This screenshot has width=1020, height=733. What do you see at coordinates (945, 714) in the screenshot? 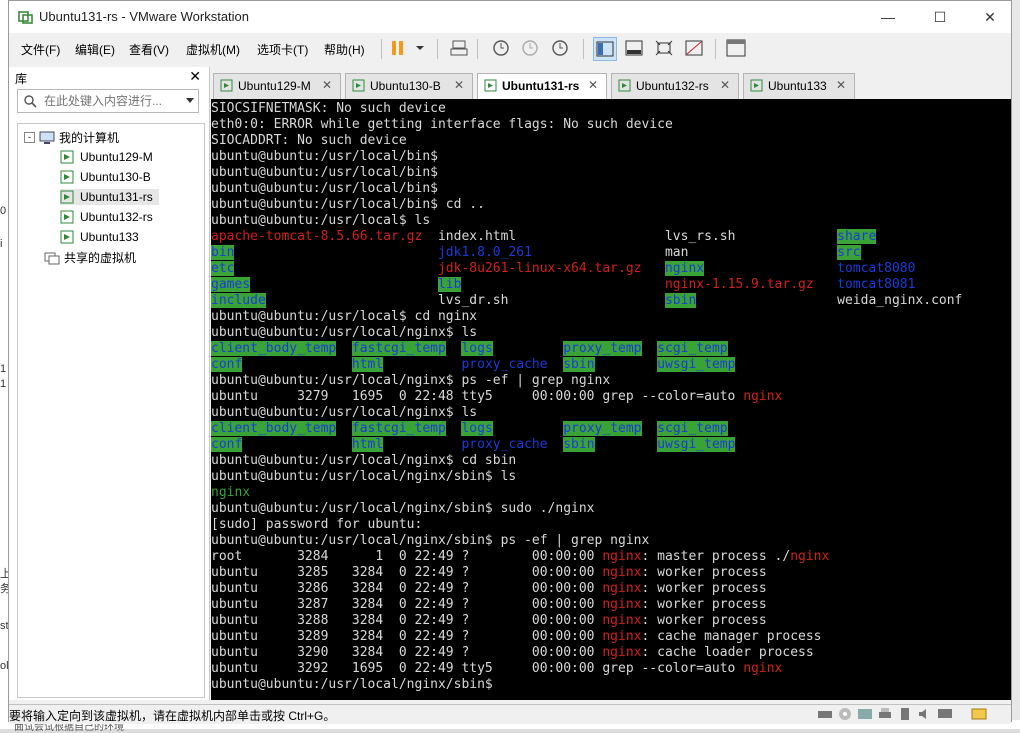
I see `display-icon` at bounding box center [945, 714].